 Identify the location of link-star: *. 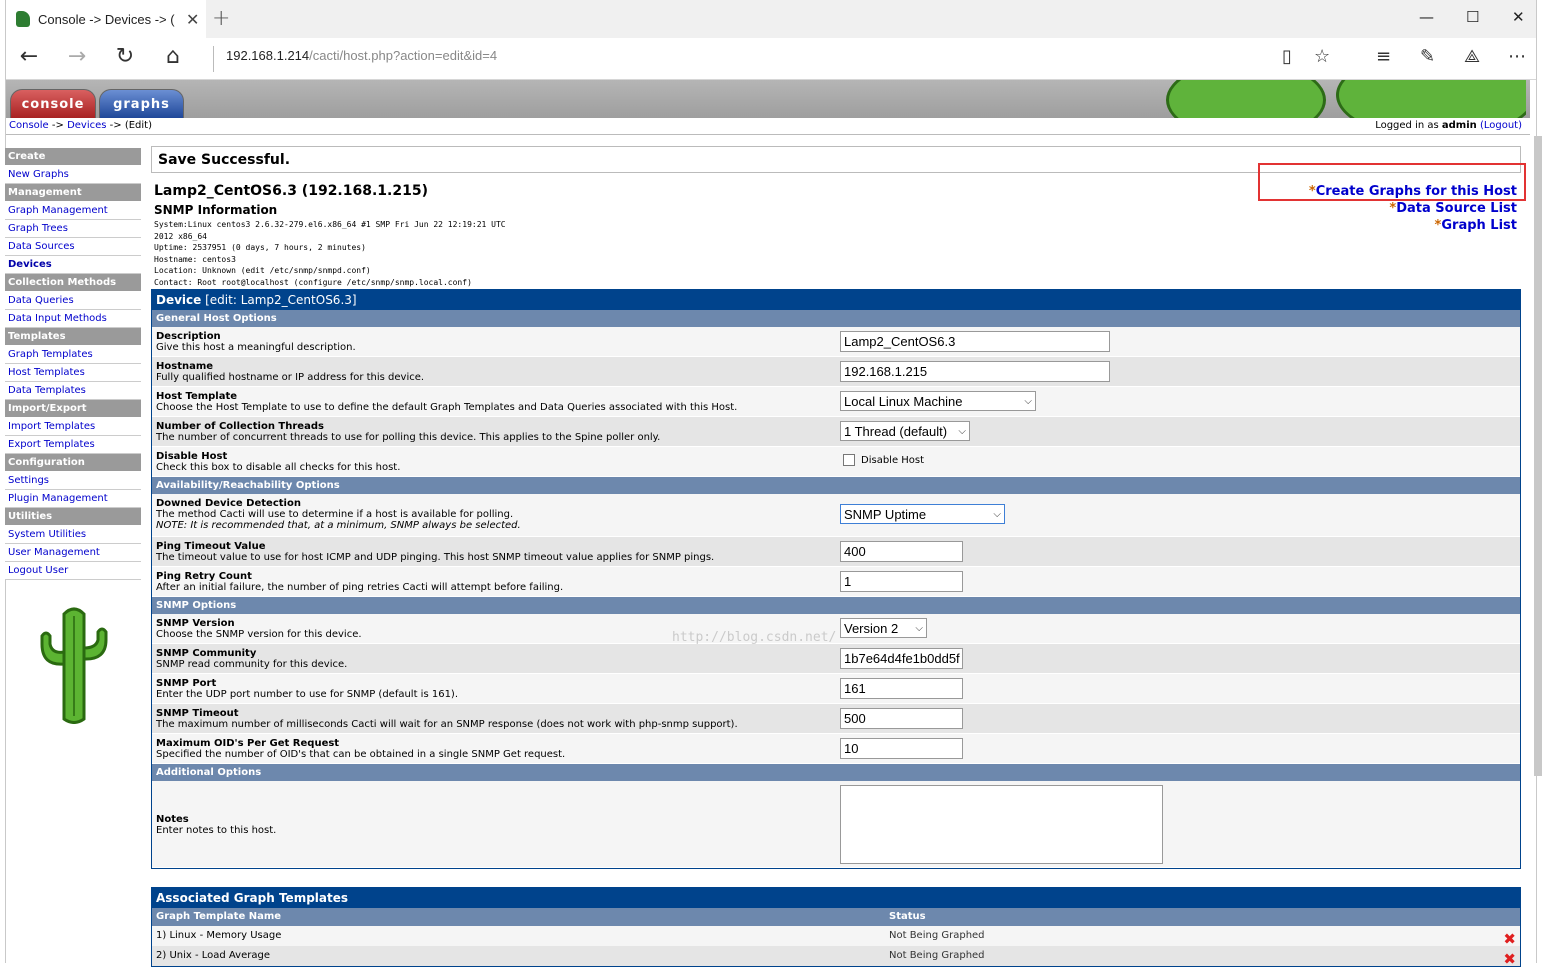
(1312, 191).